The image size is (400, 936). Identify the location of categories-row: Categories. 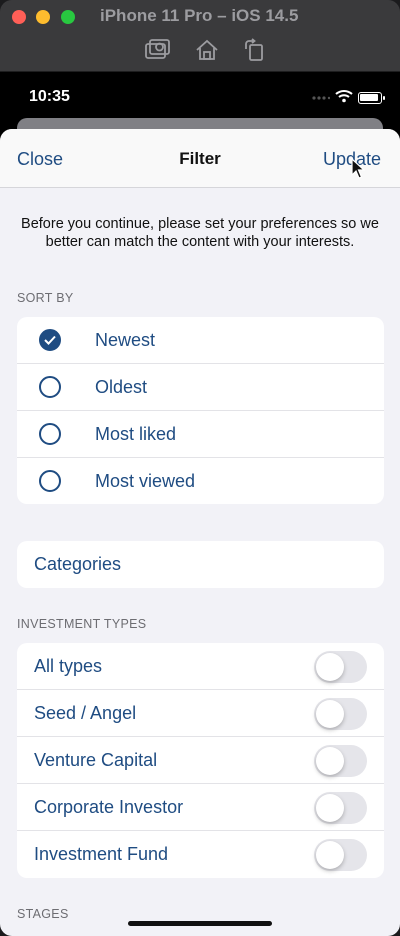
(200, 564).